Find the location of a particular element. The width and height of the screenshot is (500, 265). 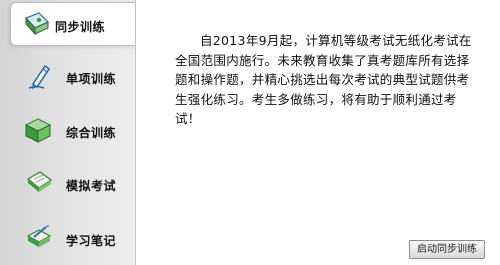

notebook-pen-icon is located at coordinates (39, 236).